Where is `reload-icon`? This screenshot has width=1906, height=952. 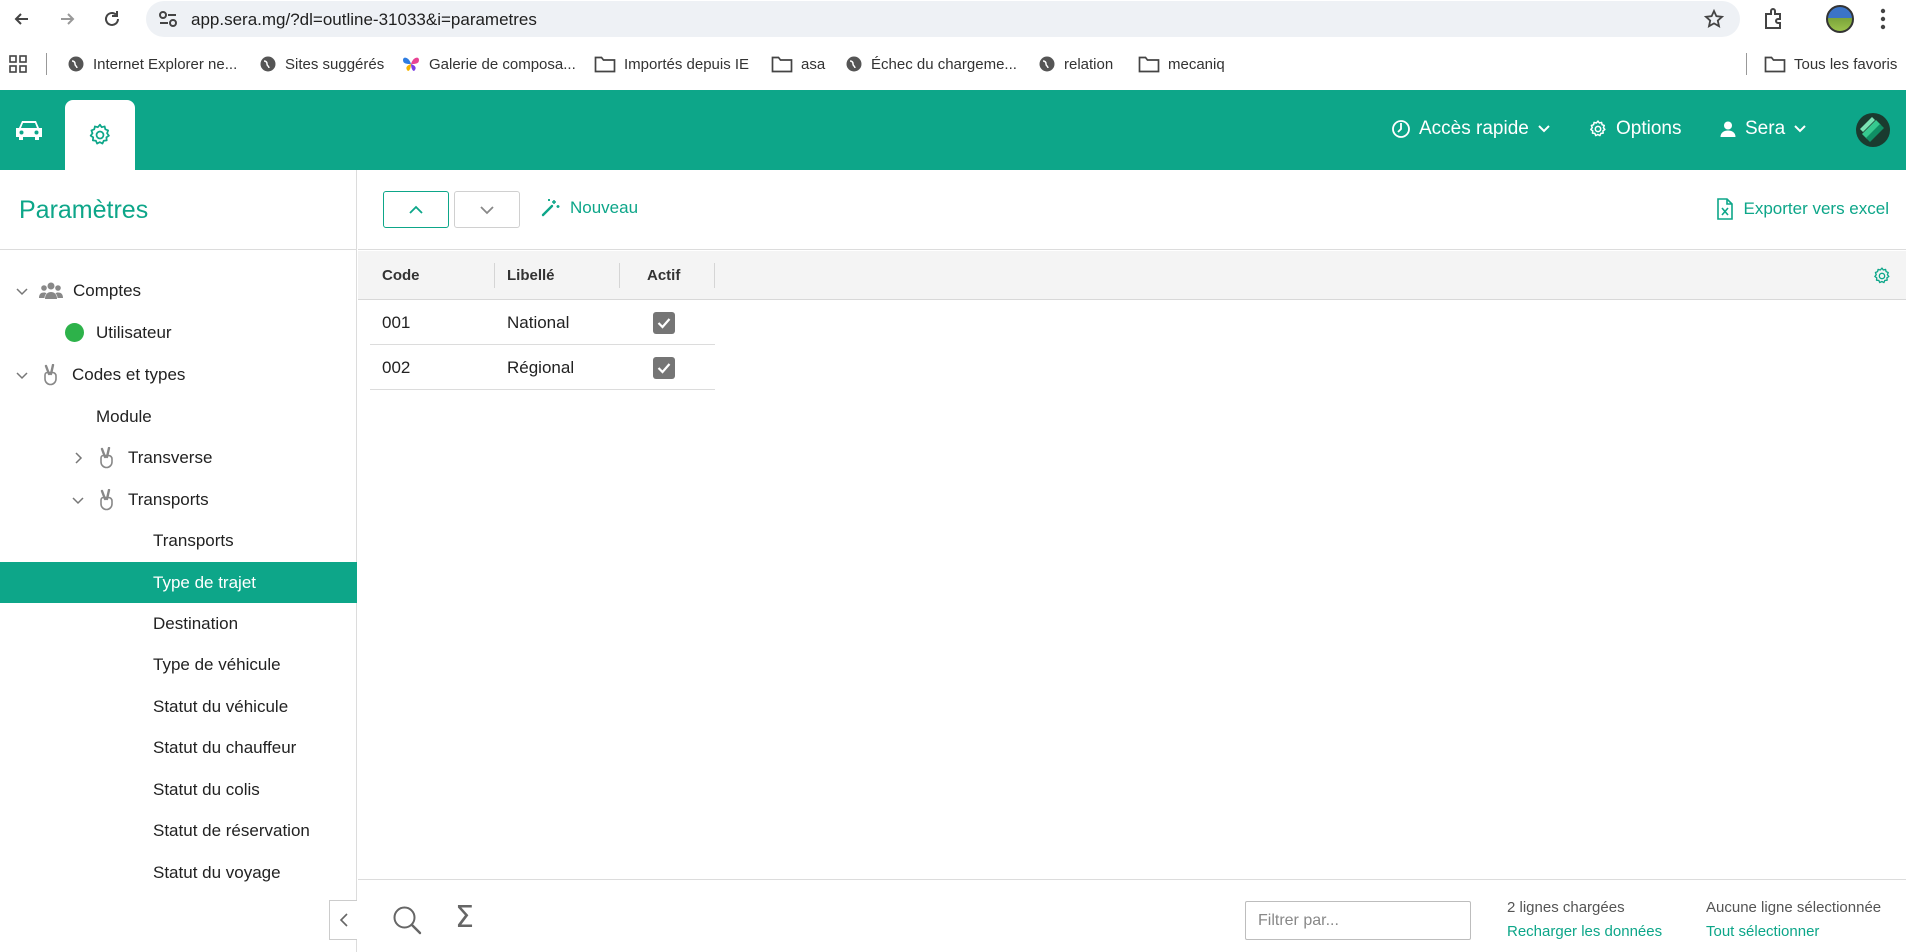
reload-icon is located at coordinates (112, 18).